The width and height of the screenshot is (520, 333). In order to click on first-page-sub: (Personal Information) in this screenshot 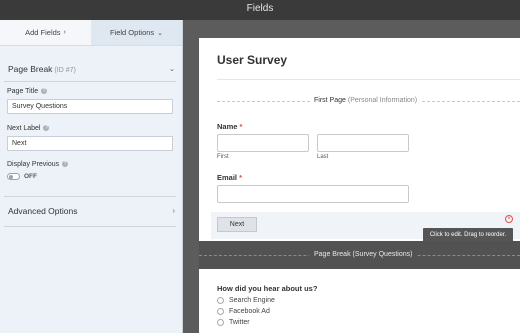, I will do `click(382, 100)`.